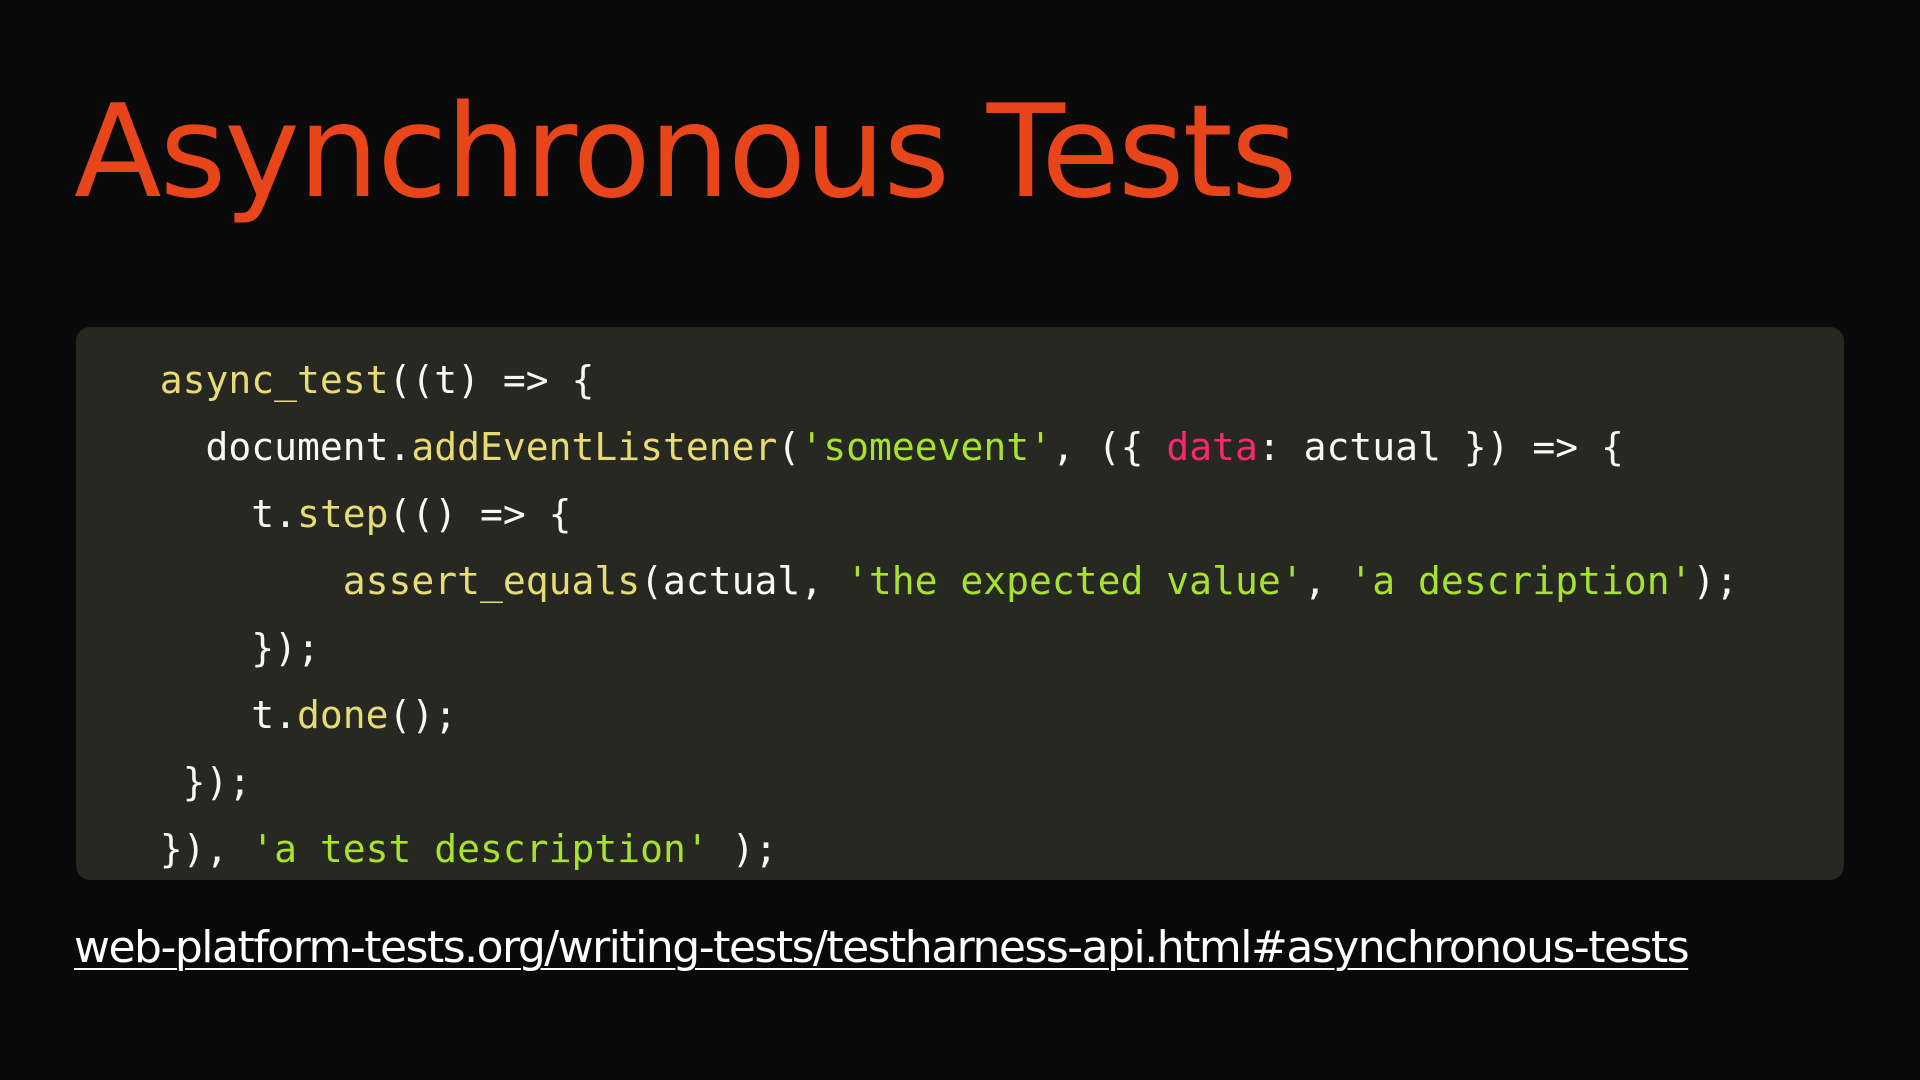 The height and width of the screenshot is (1080, 1920). I want to click on code-text-token: ();, so click(423, 715).